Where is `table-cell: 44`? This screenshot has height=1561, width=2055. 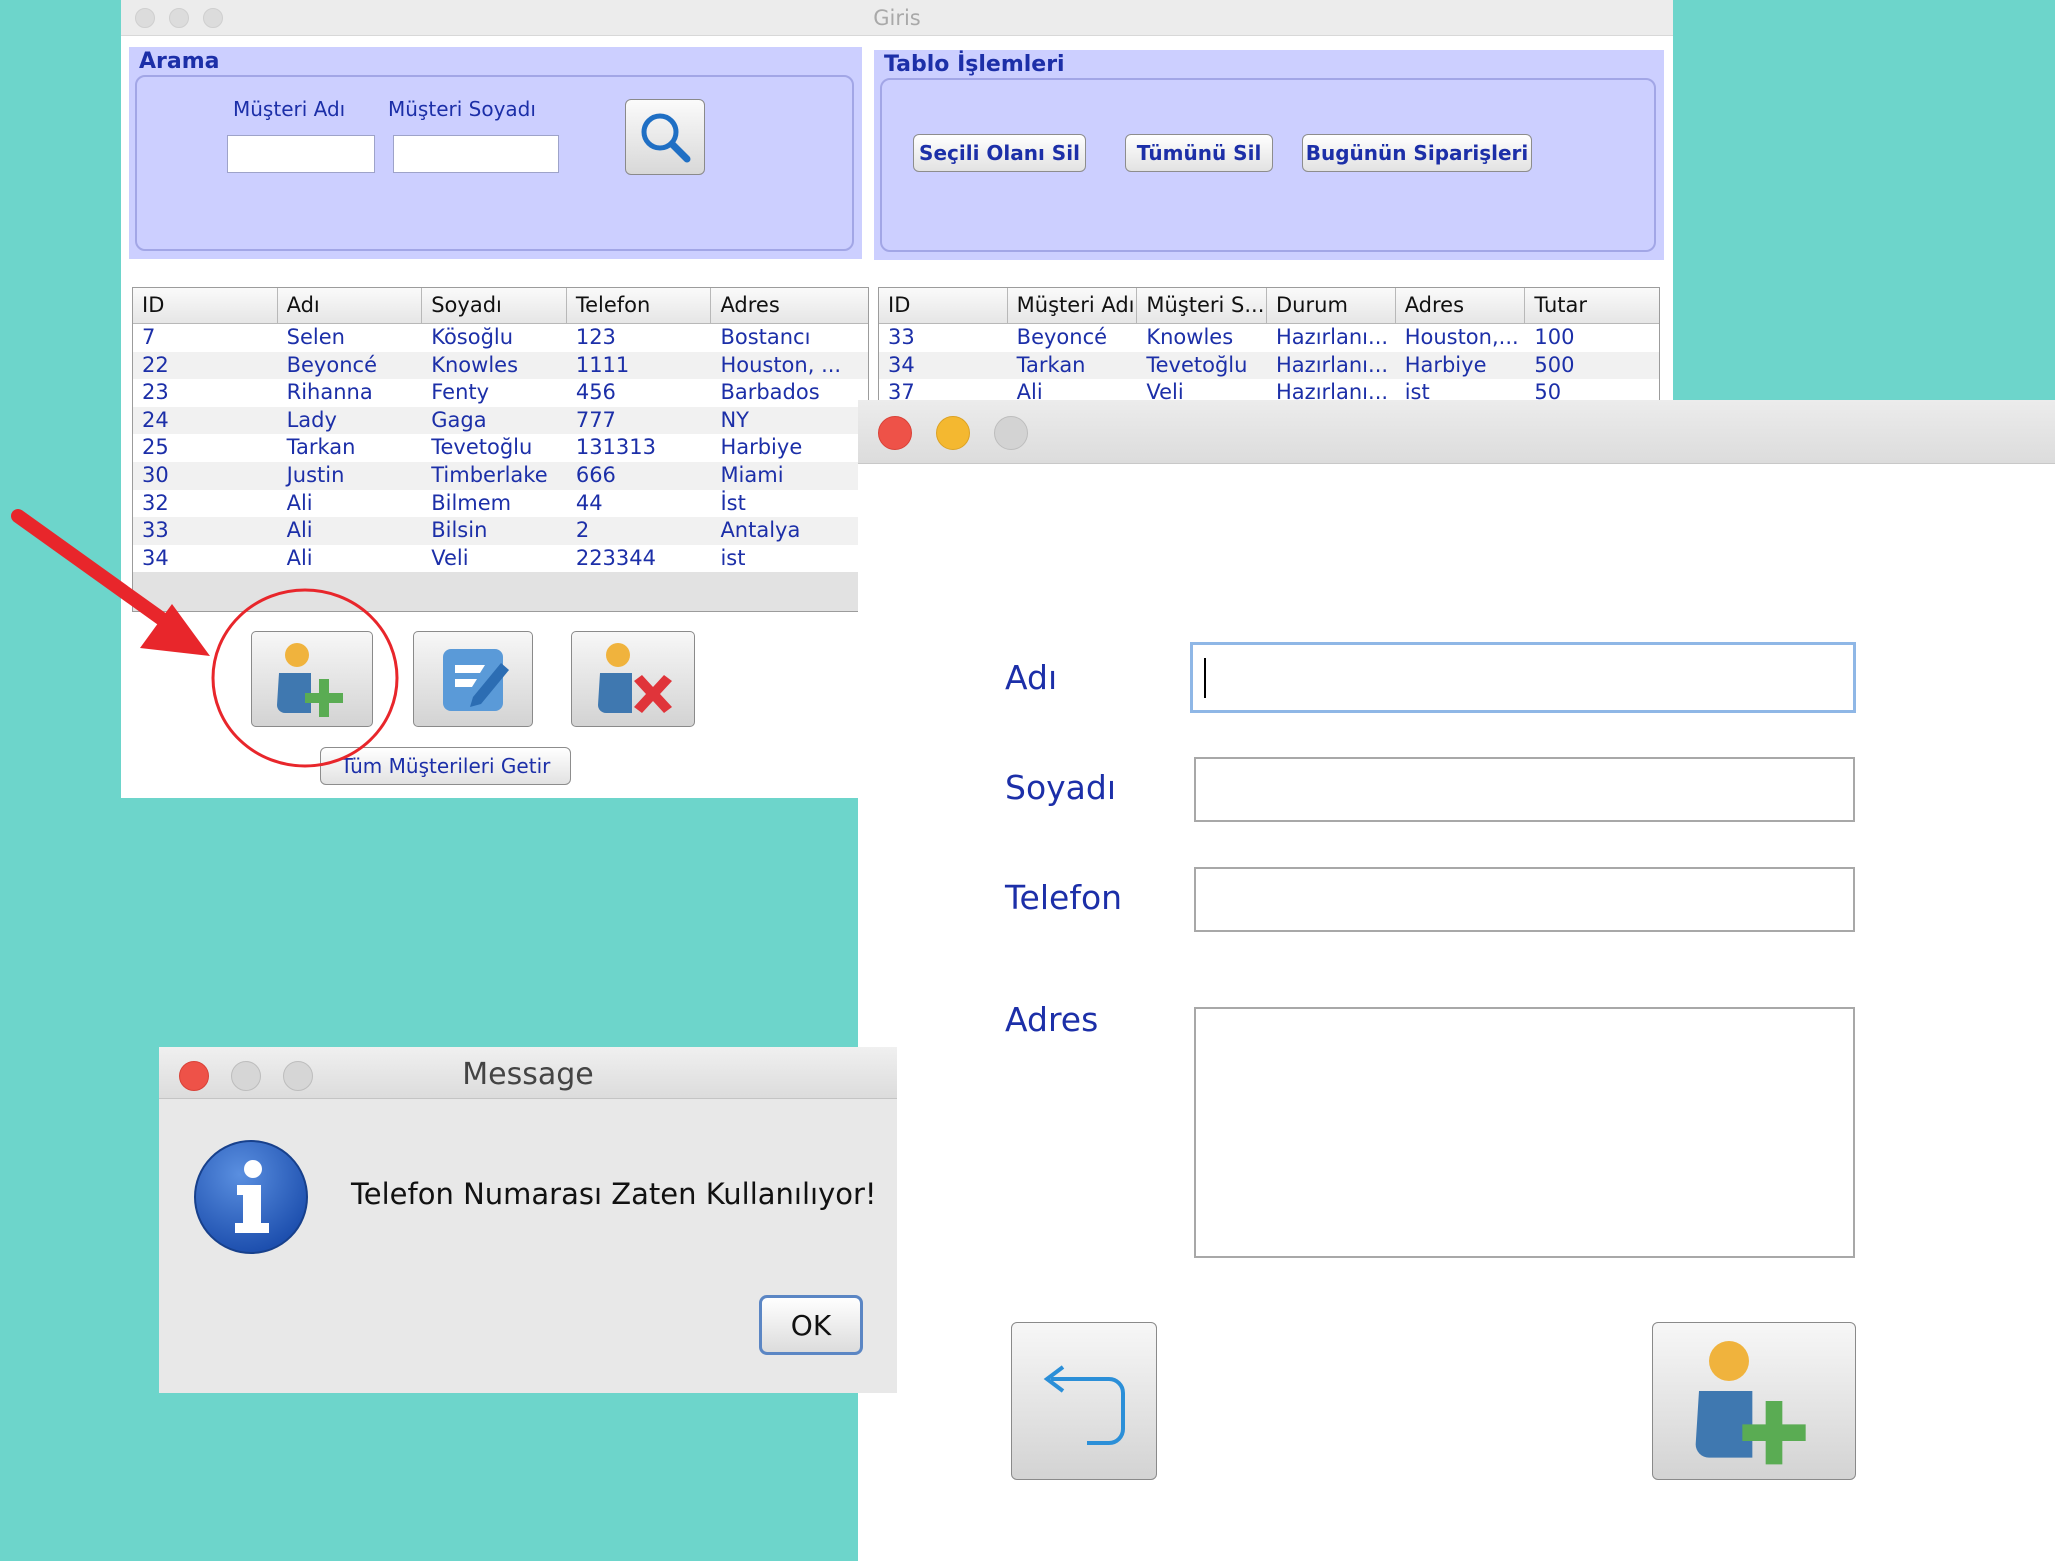 table-cell: 44 is located at coordinates (589, 502).